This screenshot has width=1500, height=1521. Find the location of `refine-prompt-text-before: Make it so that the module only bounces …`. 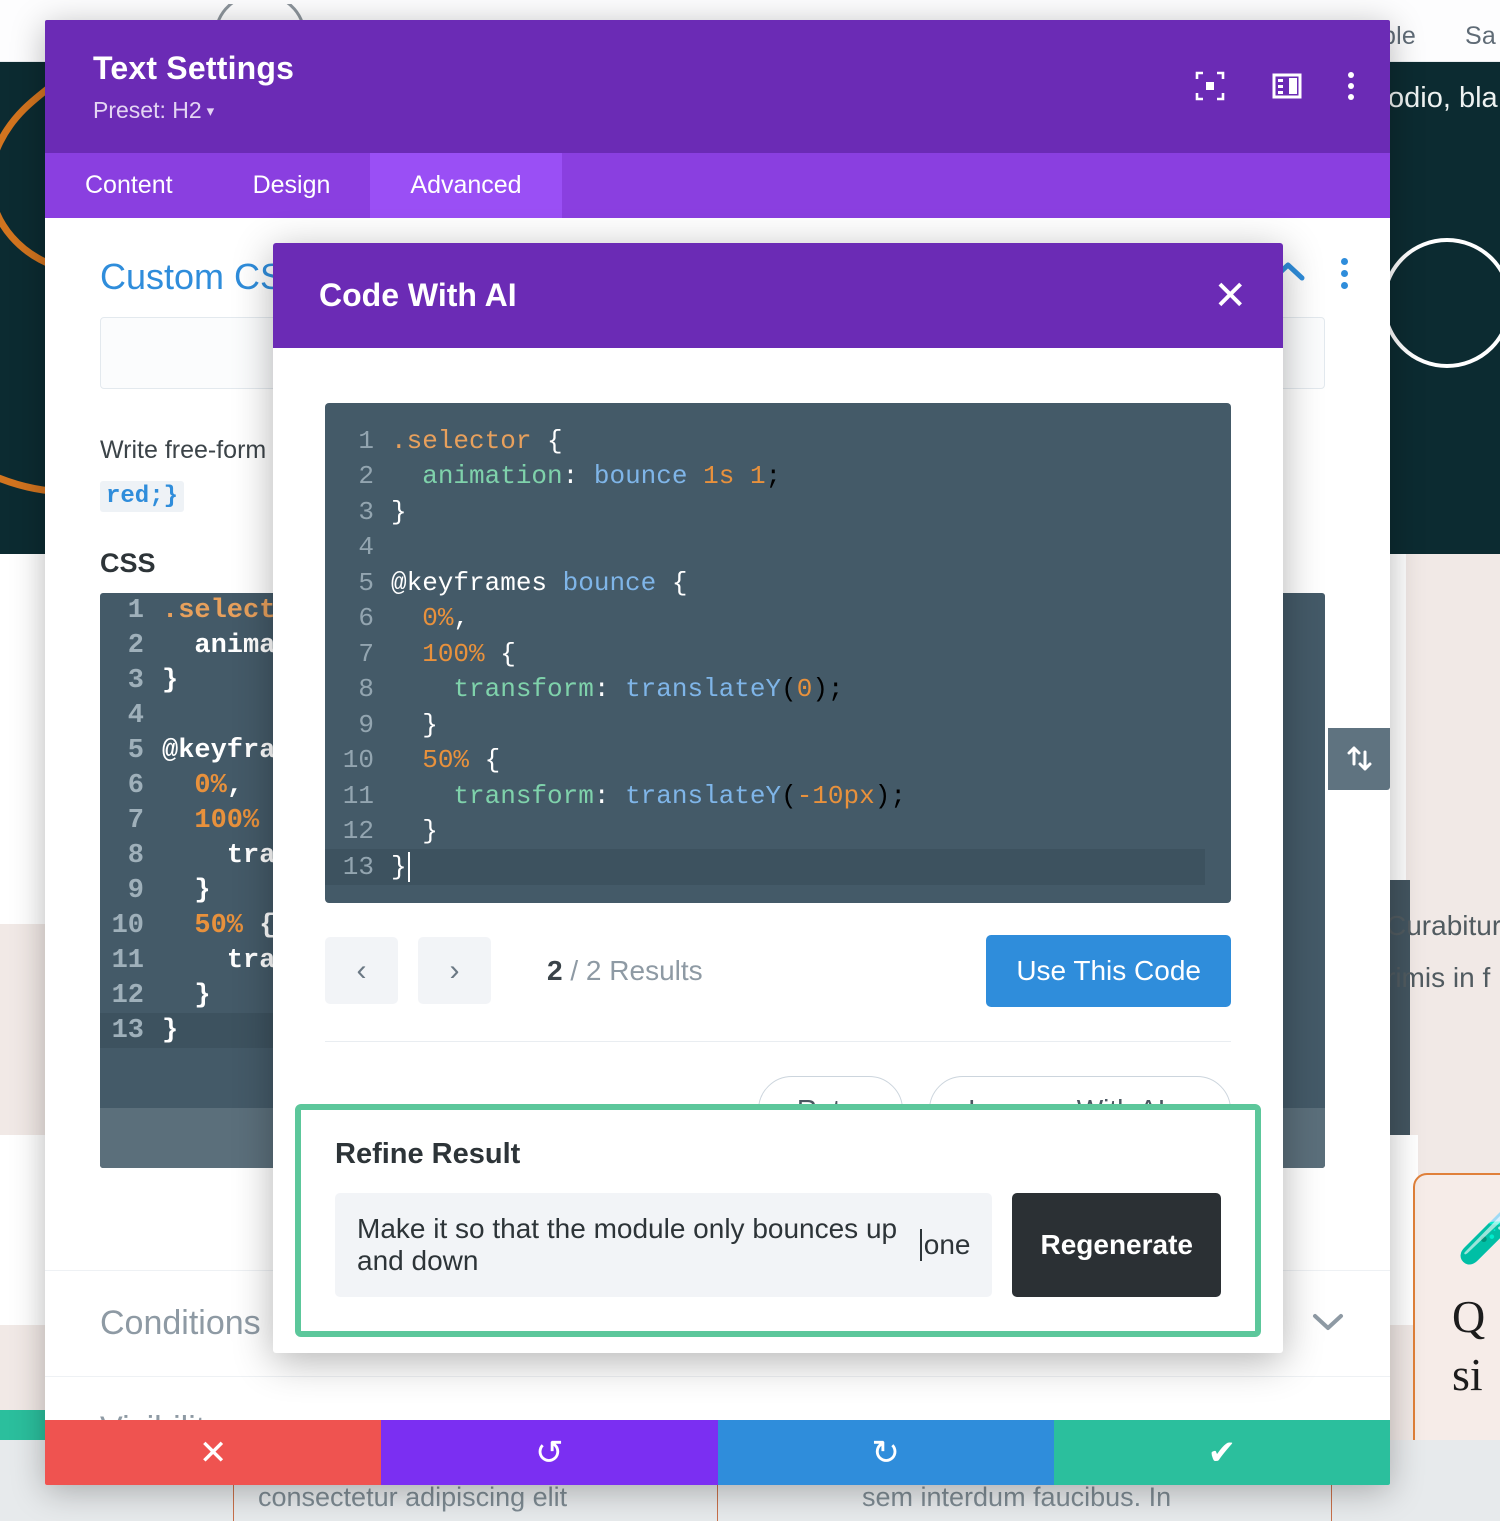

refine-prompt-text-before: Make it so that the module only bounces … is located at coordinates (627, 1244).